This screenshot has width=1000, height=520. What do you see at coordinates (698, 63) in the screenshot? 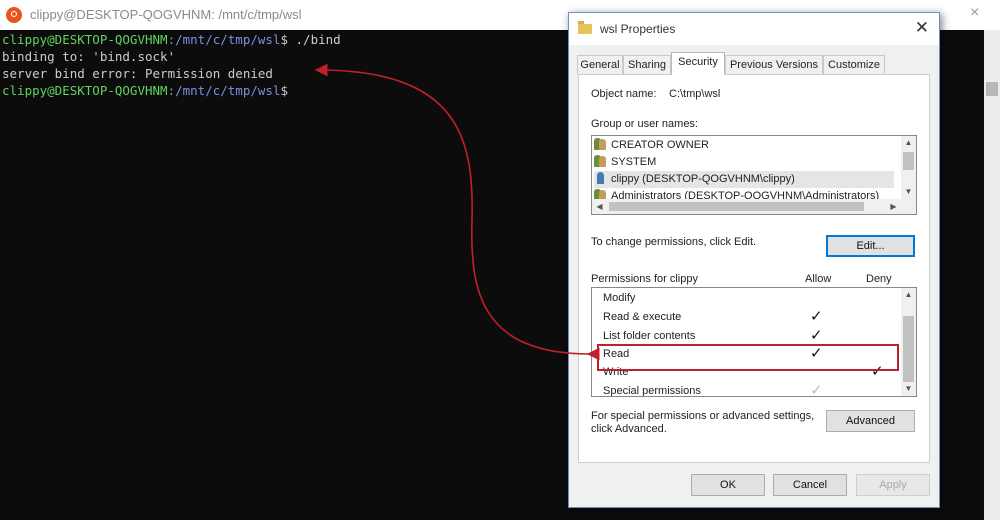
I see `tab-security: Security` at bounding box center [698, 63].